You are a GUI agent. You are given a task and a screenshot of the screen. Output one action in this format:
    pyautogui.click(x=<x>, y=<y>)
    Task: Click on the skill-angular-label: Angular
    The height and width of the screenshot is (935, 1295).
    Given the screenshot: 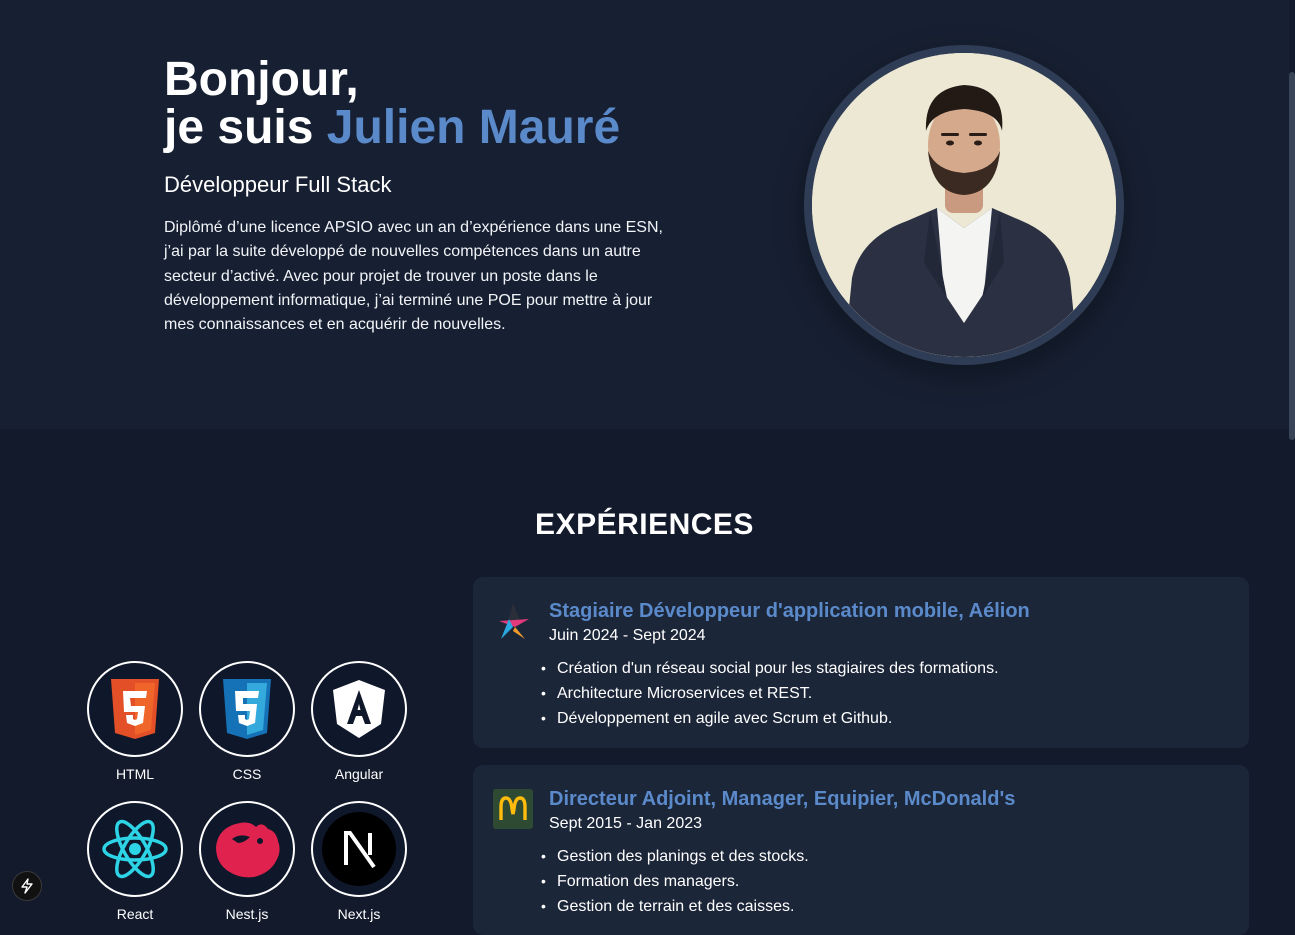 What is the action you would take?
    pyautogui.click(x=359, y=774)
    